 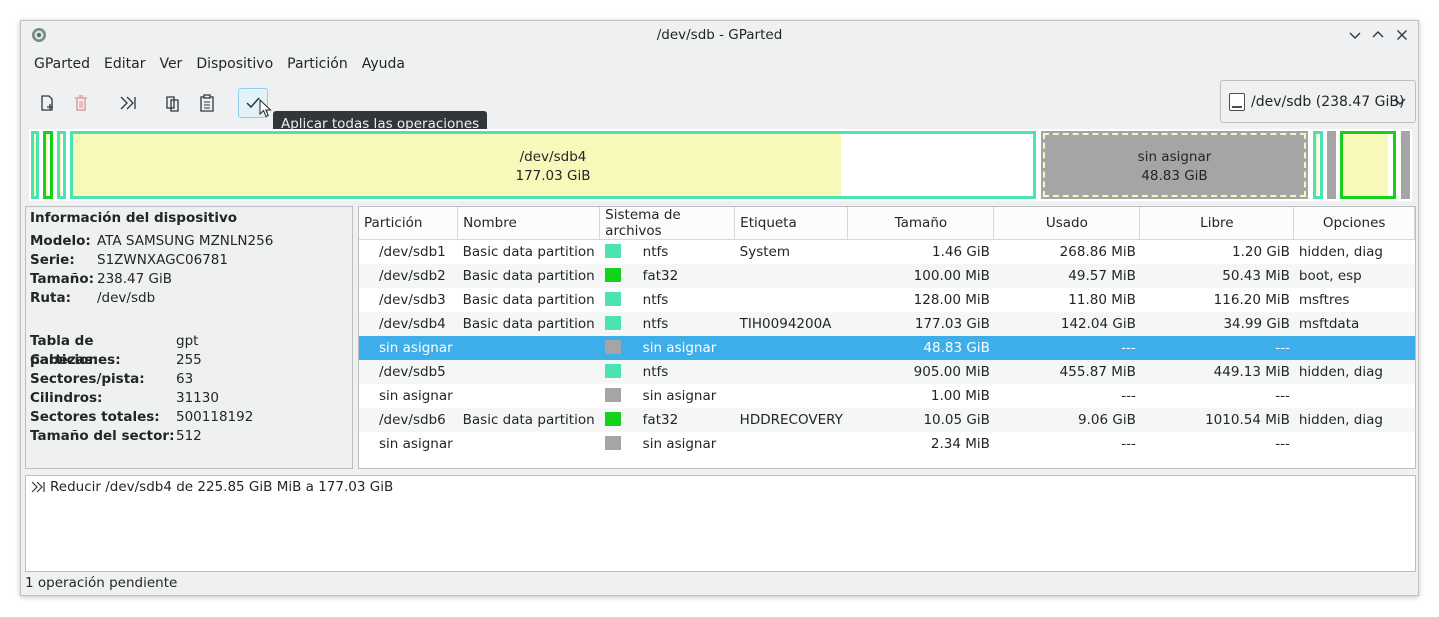 What do you see at coordinates (412, 323) in the screenshot?
I see `cell-particion-text: /dev/sdb4` at bounding box center [412, 323].